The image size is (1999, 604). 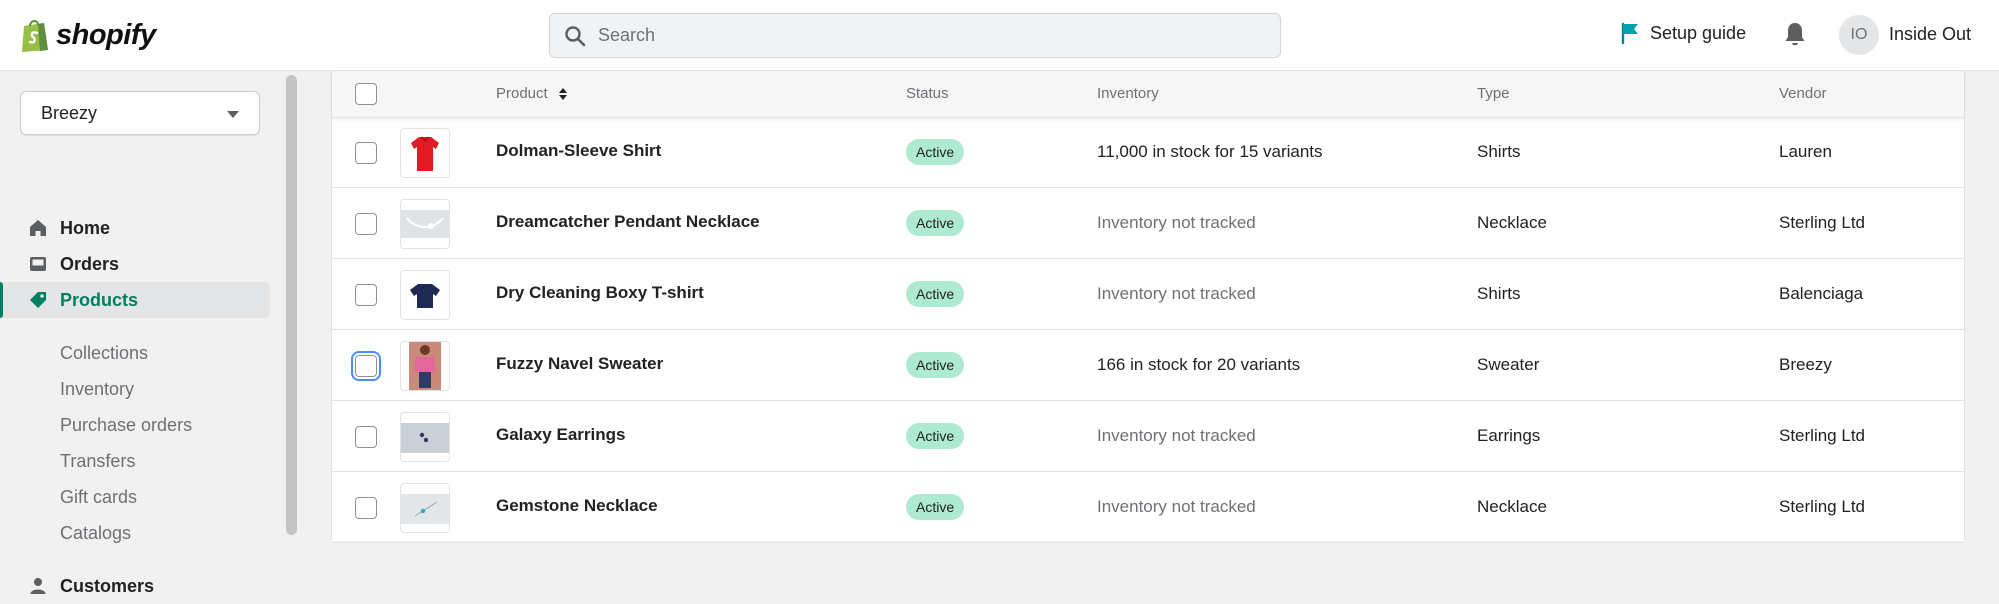 What do you see at coordinates (1493, 93) in the screenshot?
I see `column-header-type: Type` at bounding box center [1493, 93].